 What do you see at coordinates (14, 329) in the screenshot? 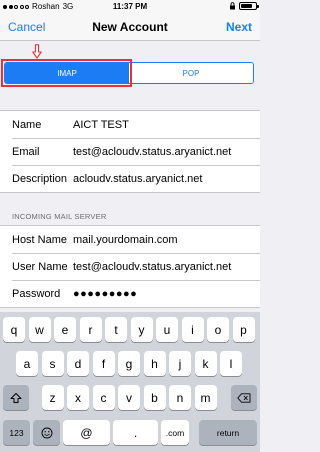
I see `key-q: q` at bounding box center [14, 329].